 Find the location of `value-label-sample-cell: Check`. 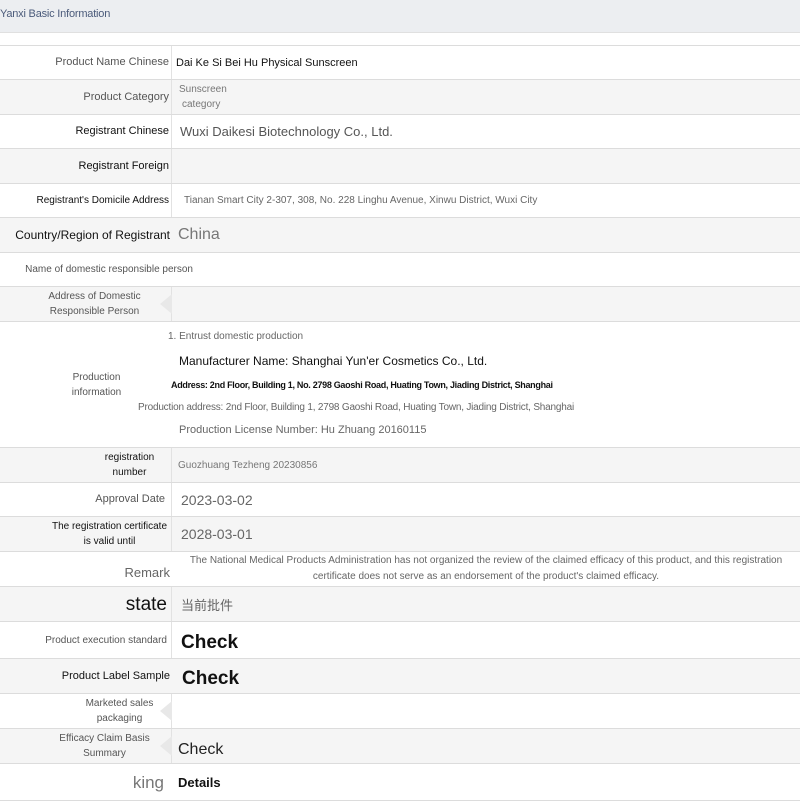

value-label-sample-cell: Check is located at coordinates (486, 676).